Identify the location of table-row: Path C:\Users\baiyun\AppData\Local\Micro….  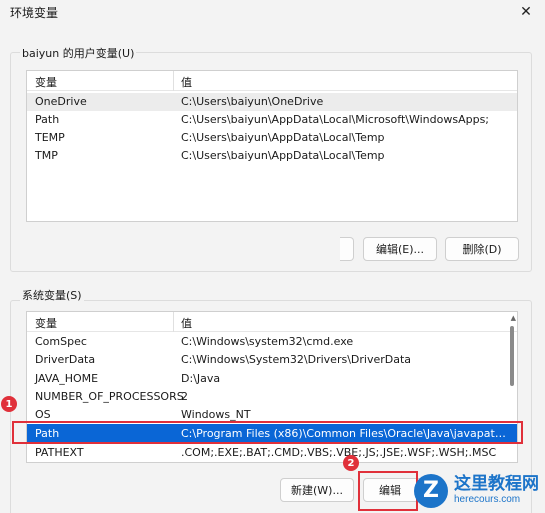
(272, 120).